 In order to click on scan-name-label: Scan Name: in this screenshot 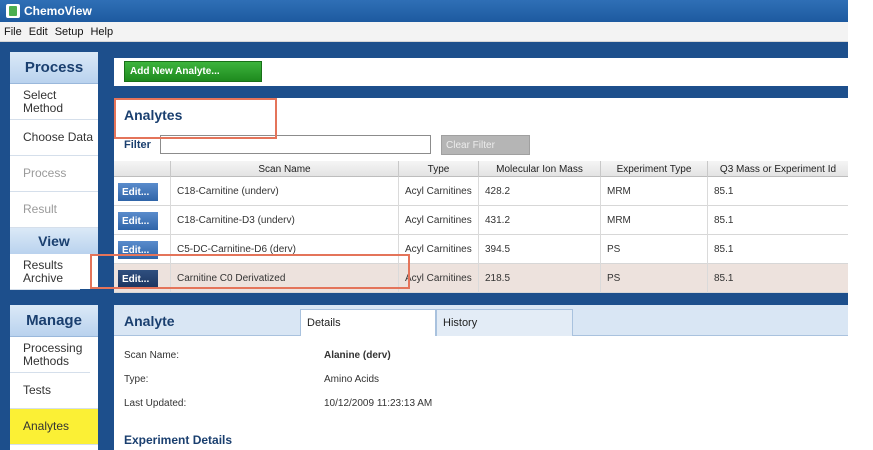, I will do `click(152, 355)`.